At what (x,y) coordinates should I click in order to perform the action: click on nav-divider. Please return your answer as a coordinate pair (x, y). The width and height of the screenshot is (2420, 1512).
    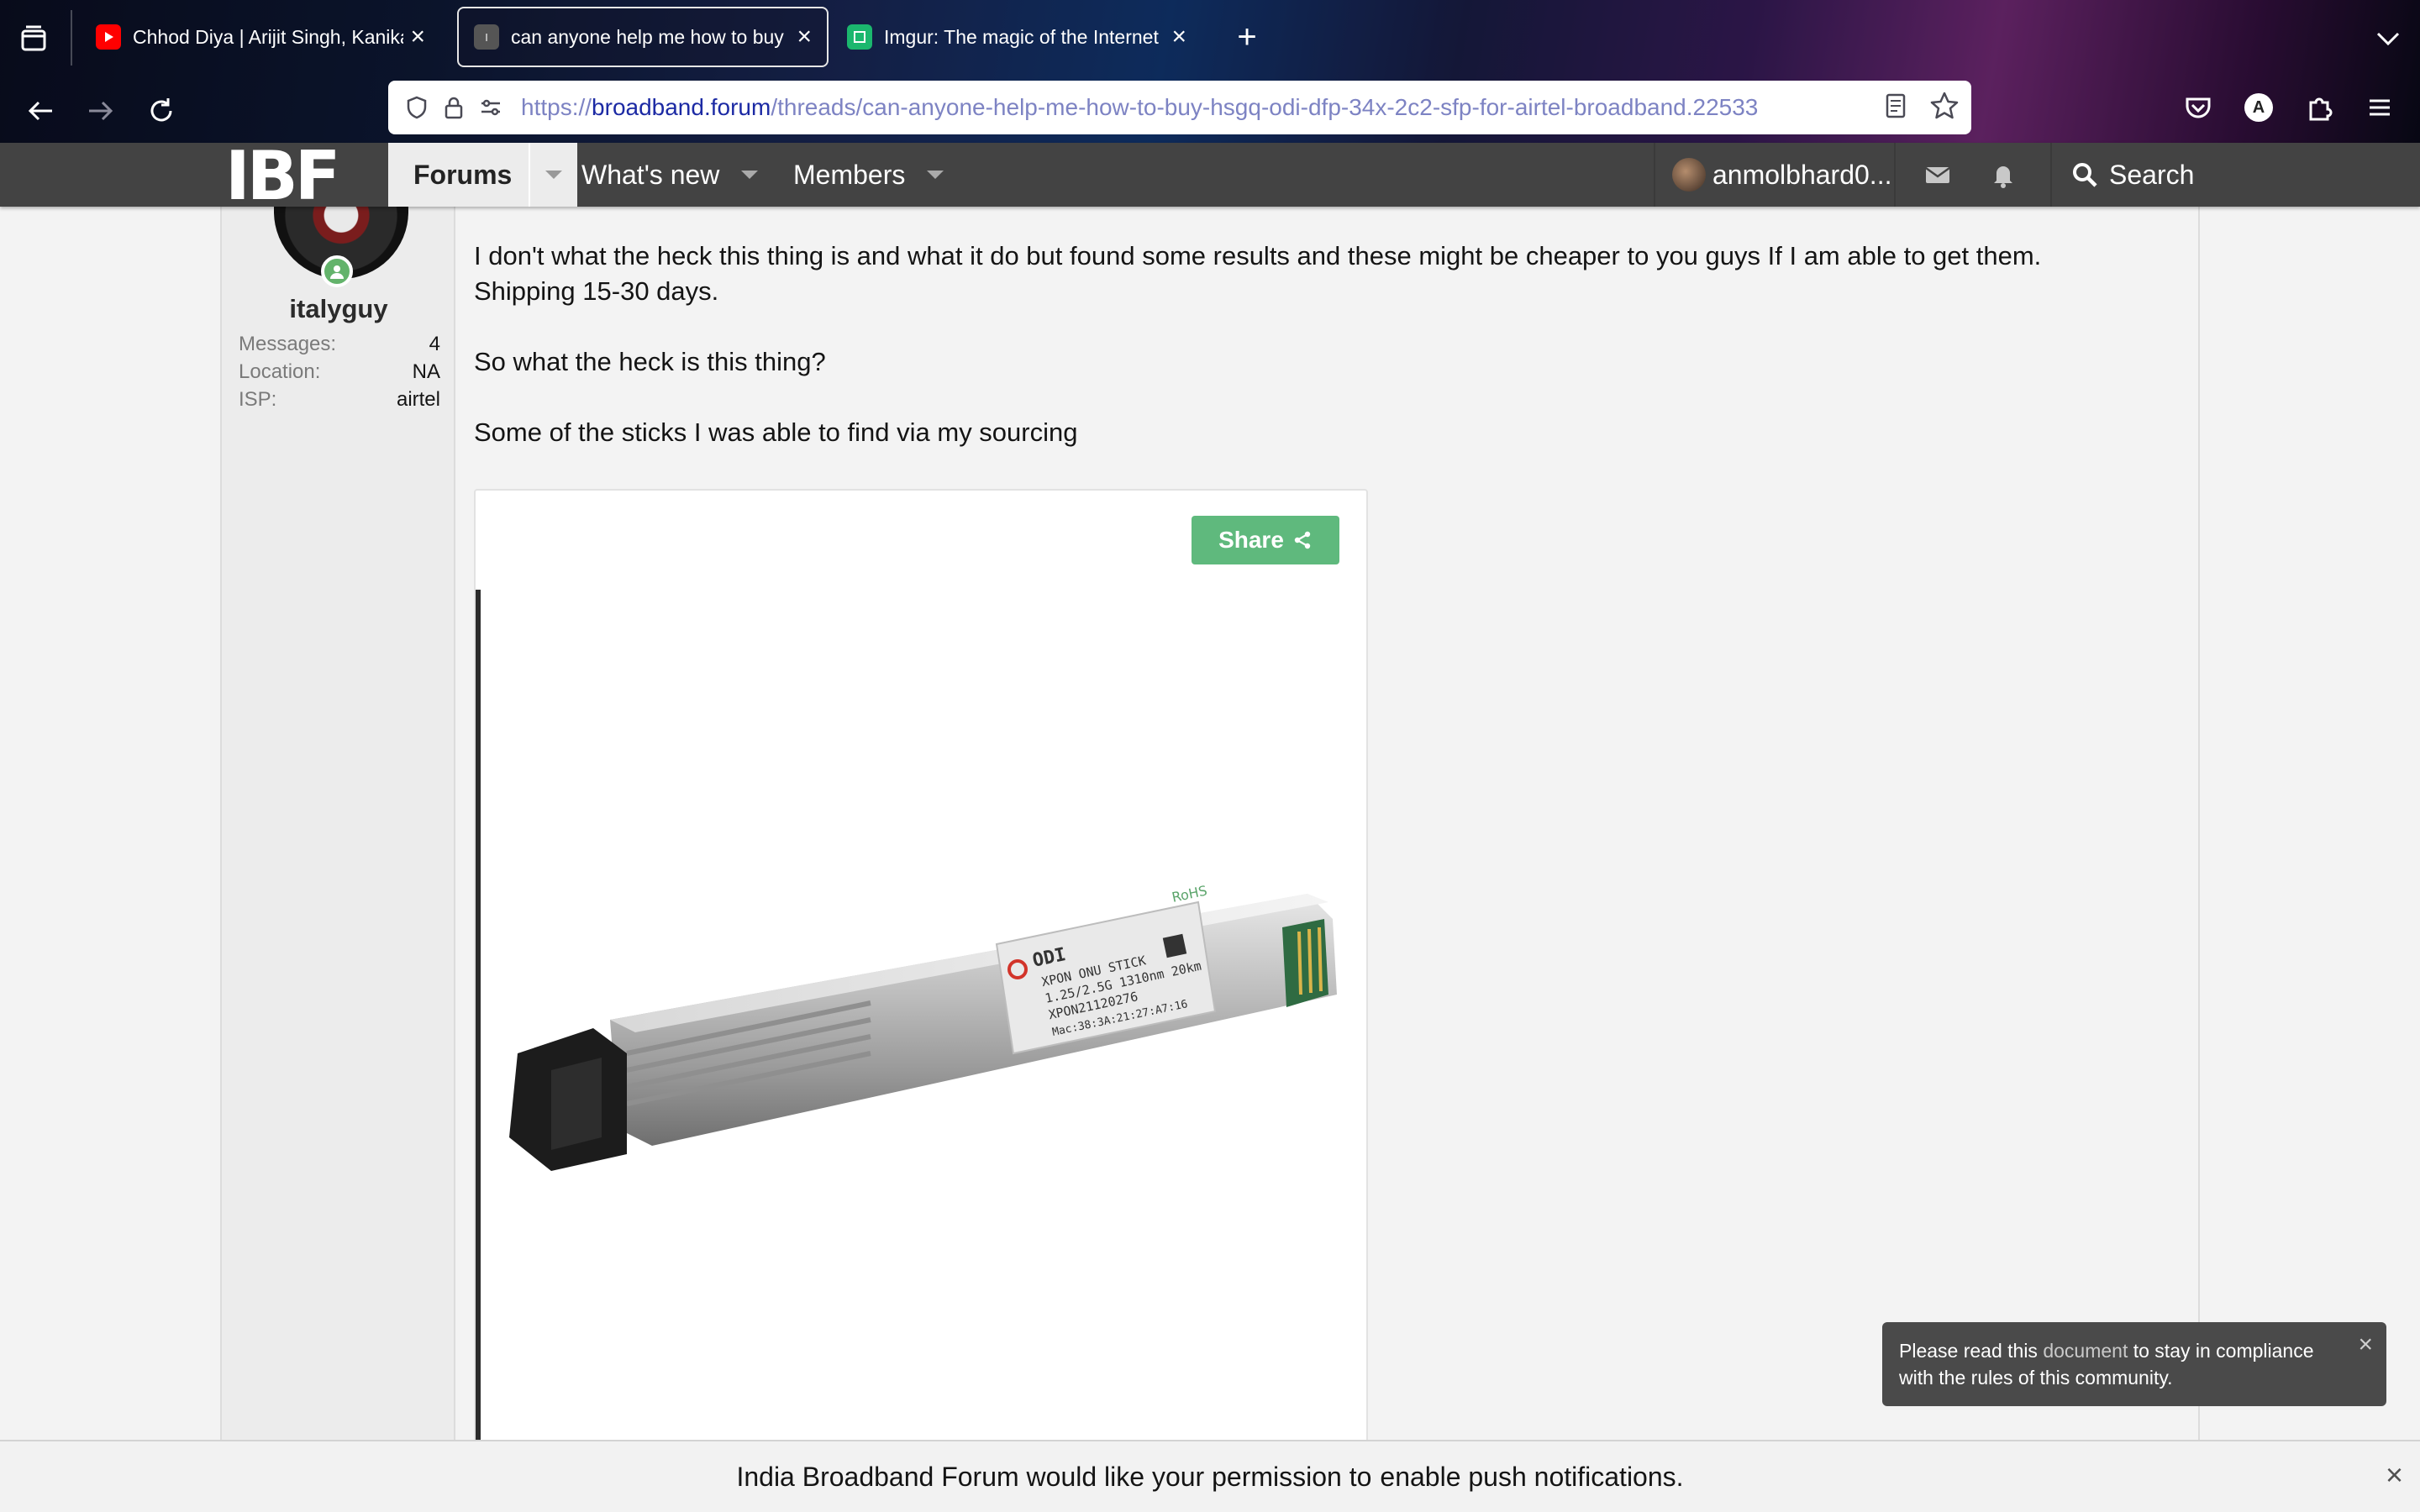
    Looking at the image, I should click on (530, 175).